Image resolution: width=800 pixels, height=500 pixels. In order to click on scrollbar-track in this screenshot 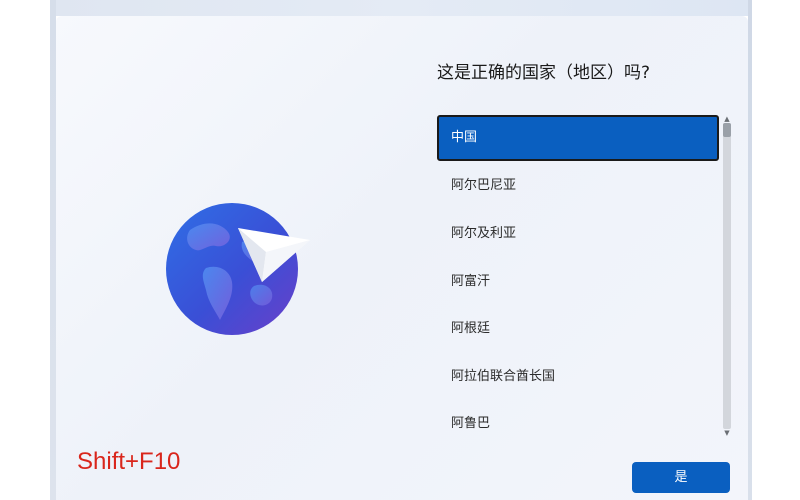, I will do `click(727, 276)`.